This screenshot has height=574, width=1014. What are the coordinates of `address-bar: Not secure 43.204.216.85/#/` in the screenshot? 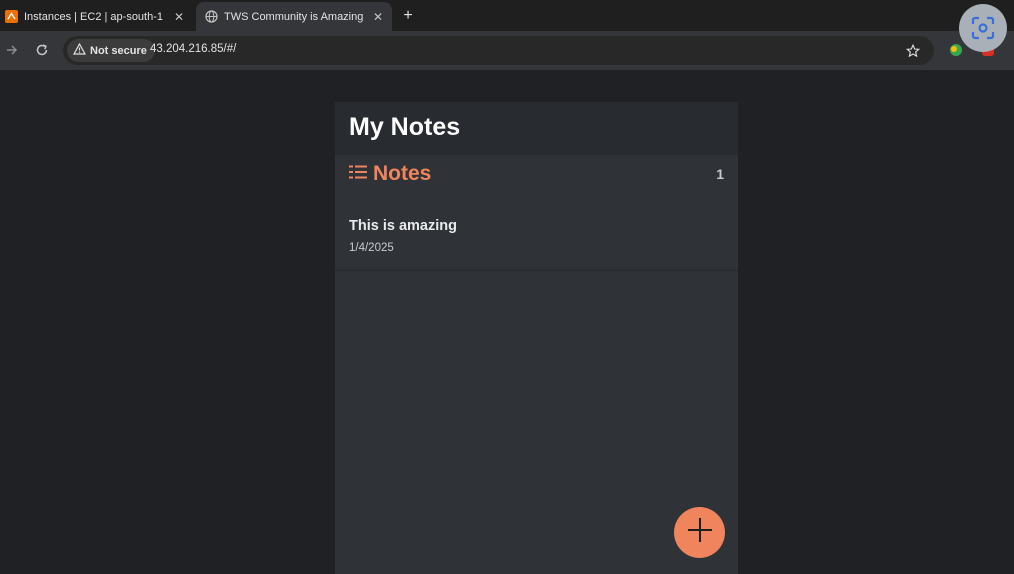 It's located at (498, 50).